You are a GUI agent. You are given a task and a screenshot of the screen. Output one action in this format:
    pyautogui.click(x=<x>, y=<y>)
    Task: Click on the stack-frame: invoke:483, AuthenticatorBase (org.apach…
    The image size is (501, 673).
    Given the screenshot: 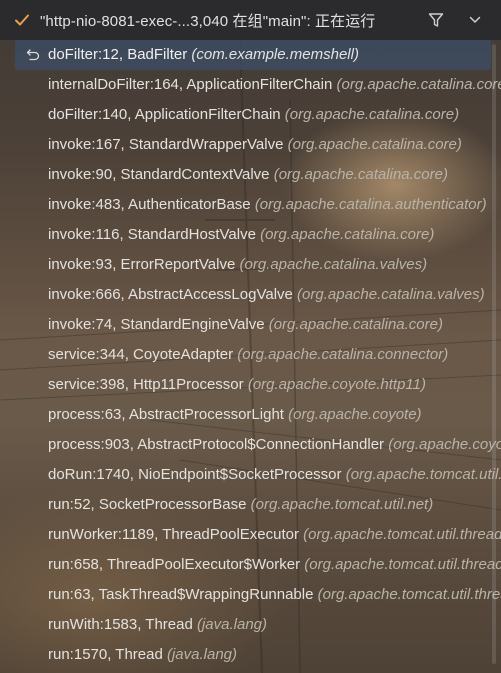 What is the action you would take?
    pyautogui.click(x=250, y=205)
    